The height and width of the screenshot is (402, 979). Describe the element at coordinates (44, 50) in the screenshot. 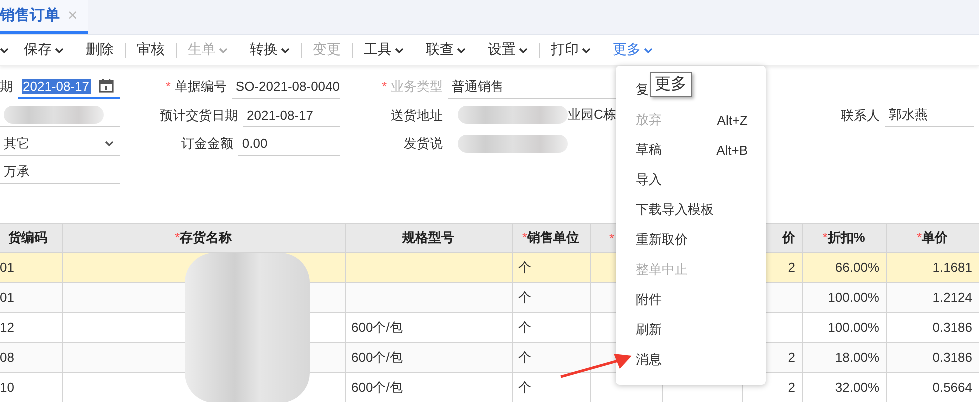

I see `toolbar-button: 保存` at that location.